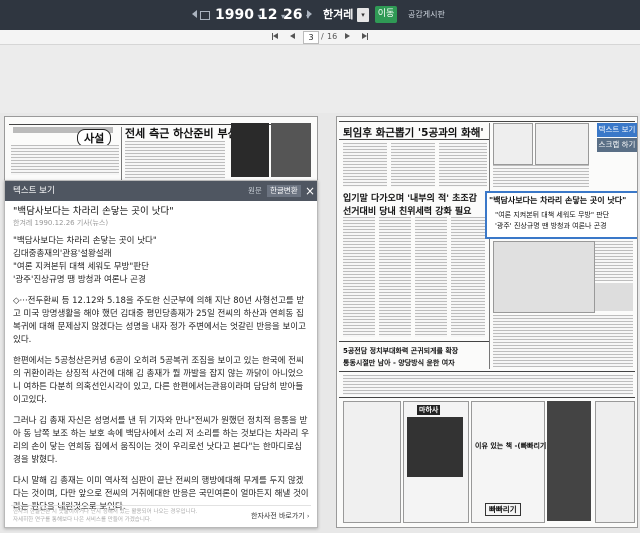 This screenshot has width=640, height=533. I want to click on first-page-button, so click(275, 36).